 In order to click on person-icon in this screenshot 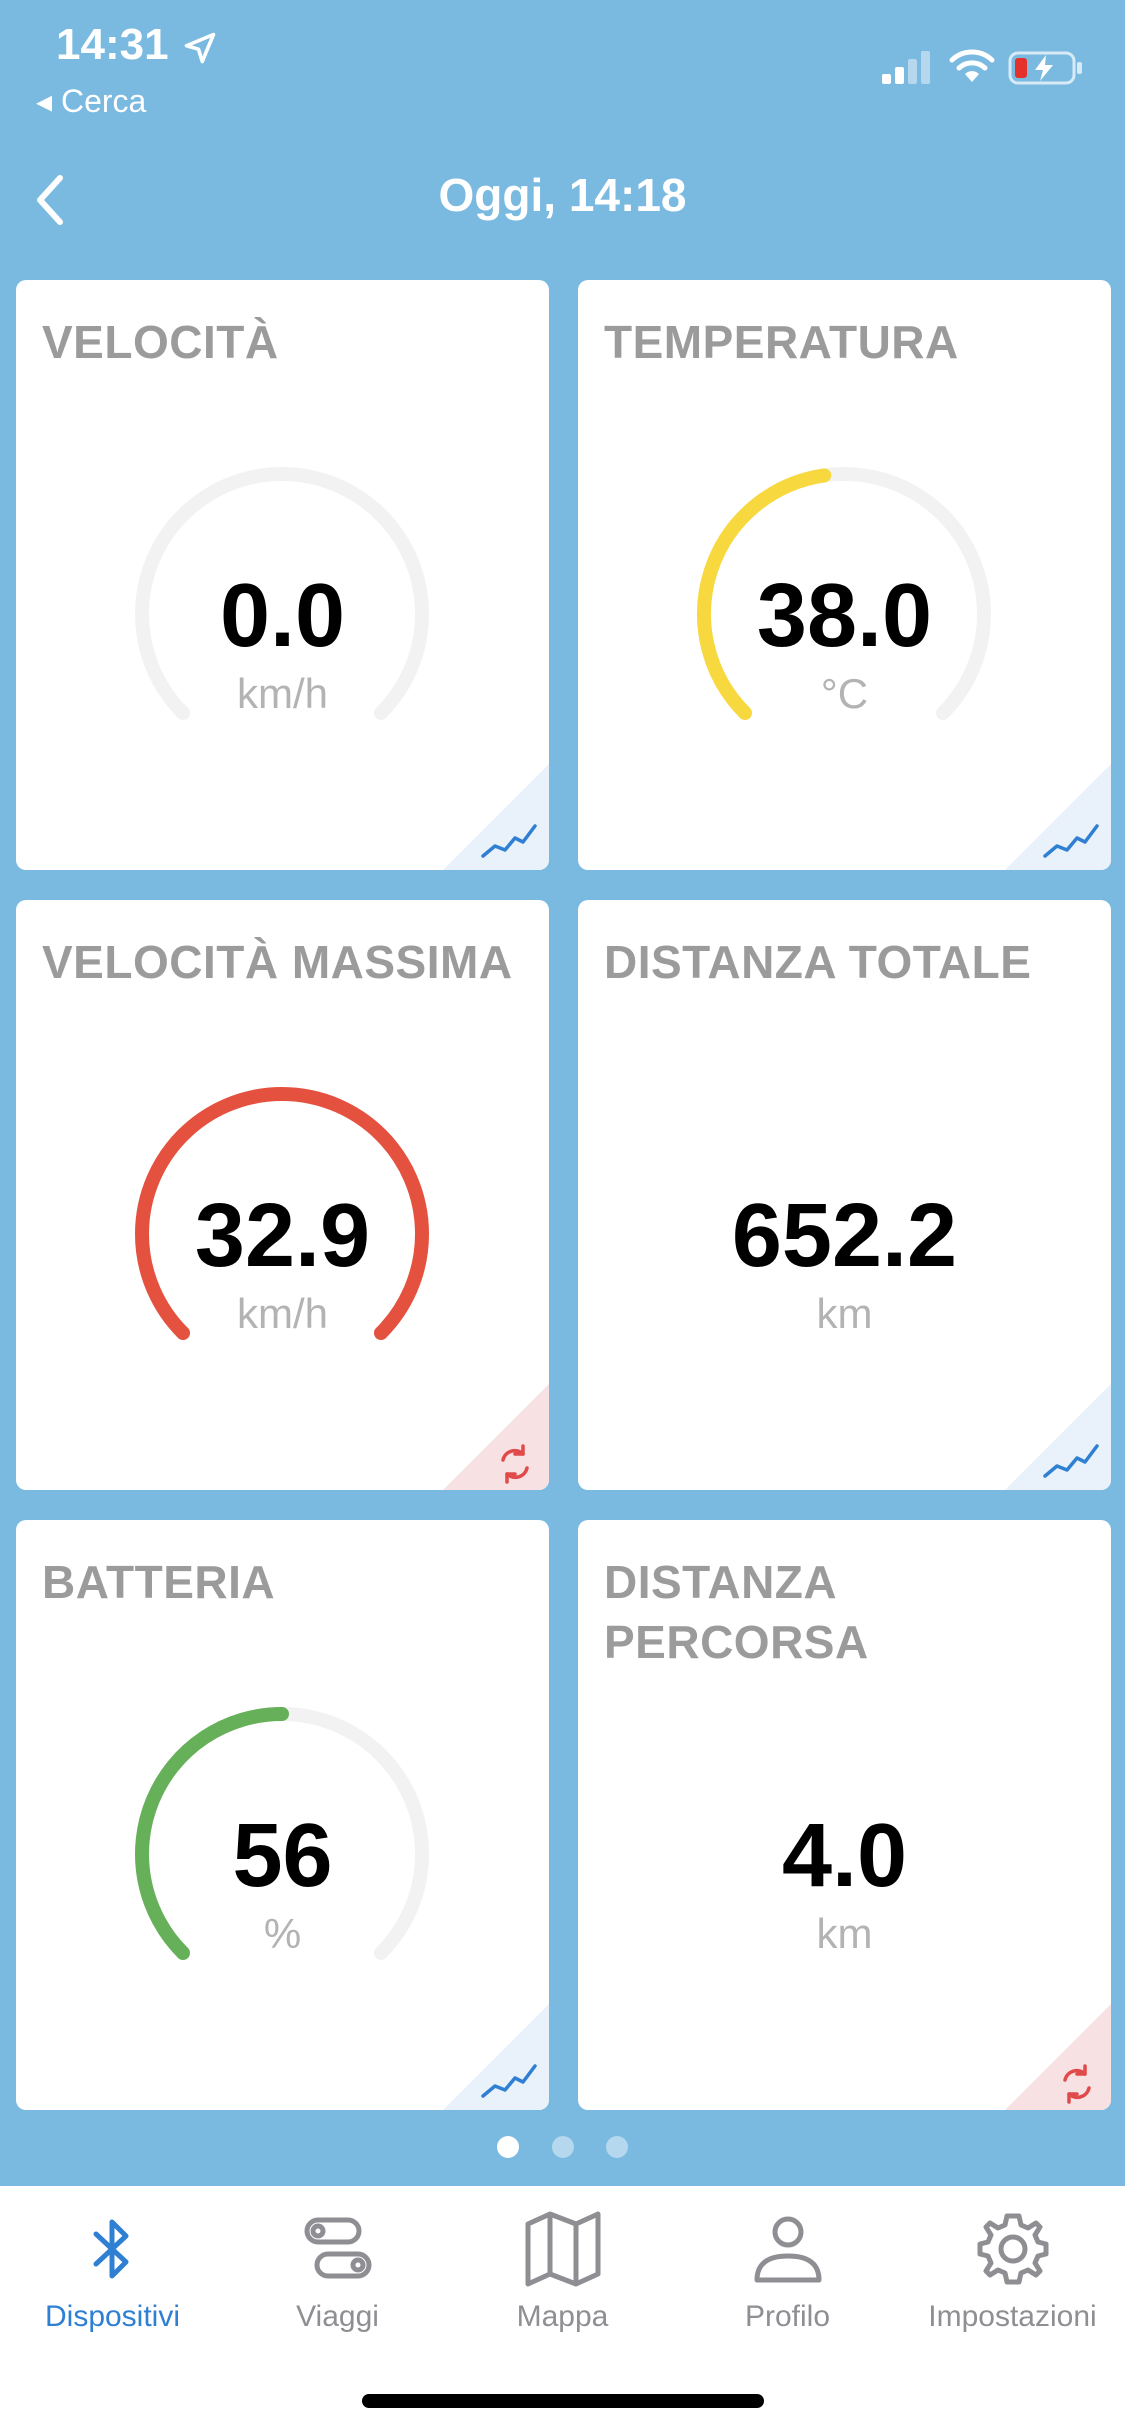, I will do `click(787, 2249)`.